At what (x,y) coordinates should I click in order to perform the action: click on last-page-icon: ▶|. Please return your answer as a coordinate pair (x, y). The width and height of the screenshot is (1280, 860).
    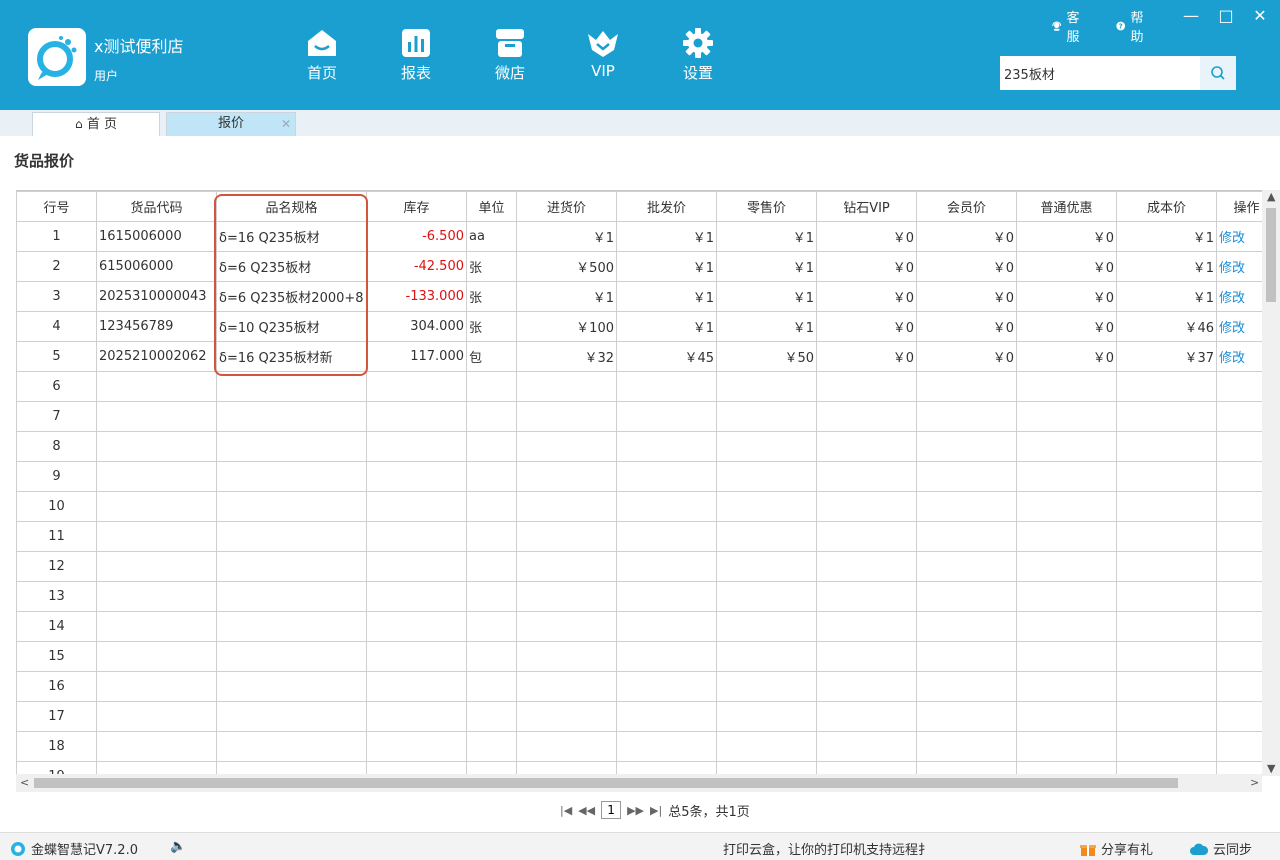
    Looking at the image, I should click on (656, 810).